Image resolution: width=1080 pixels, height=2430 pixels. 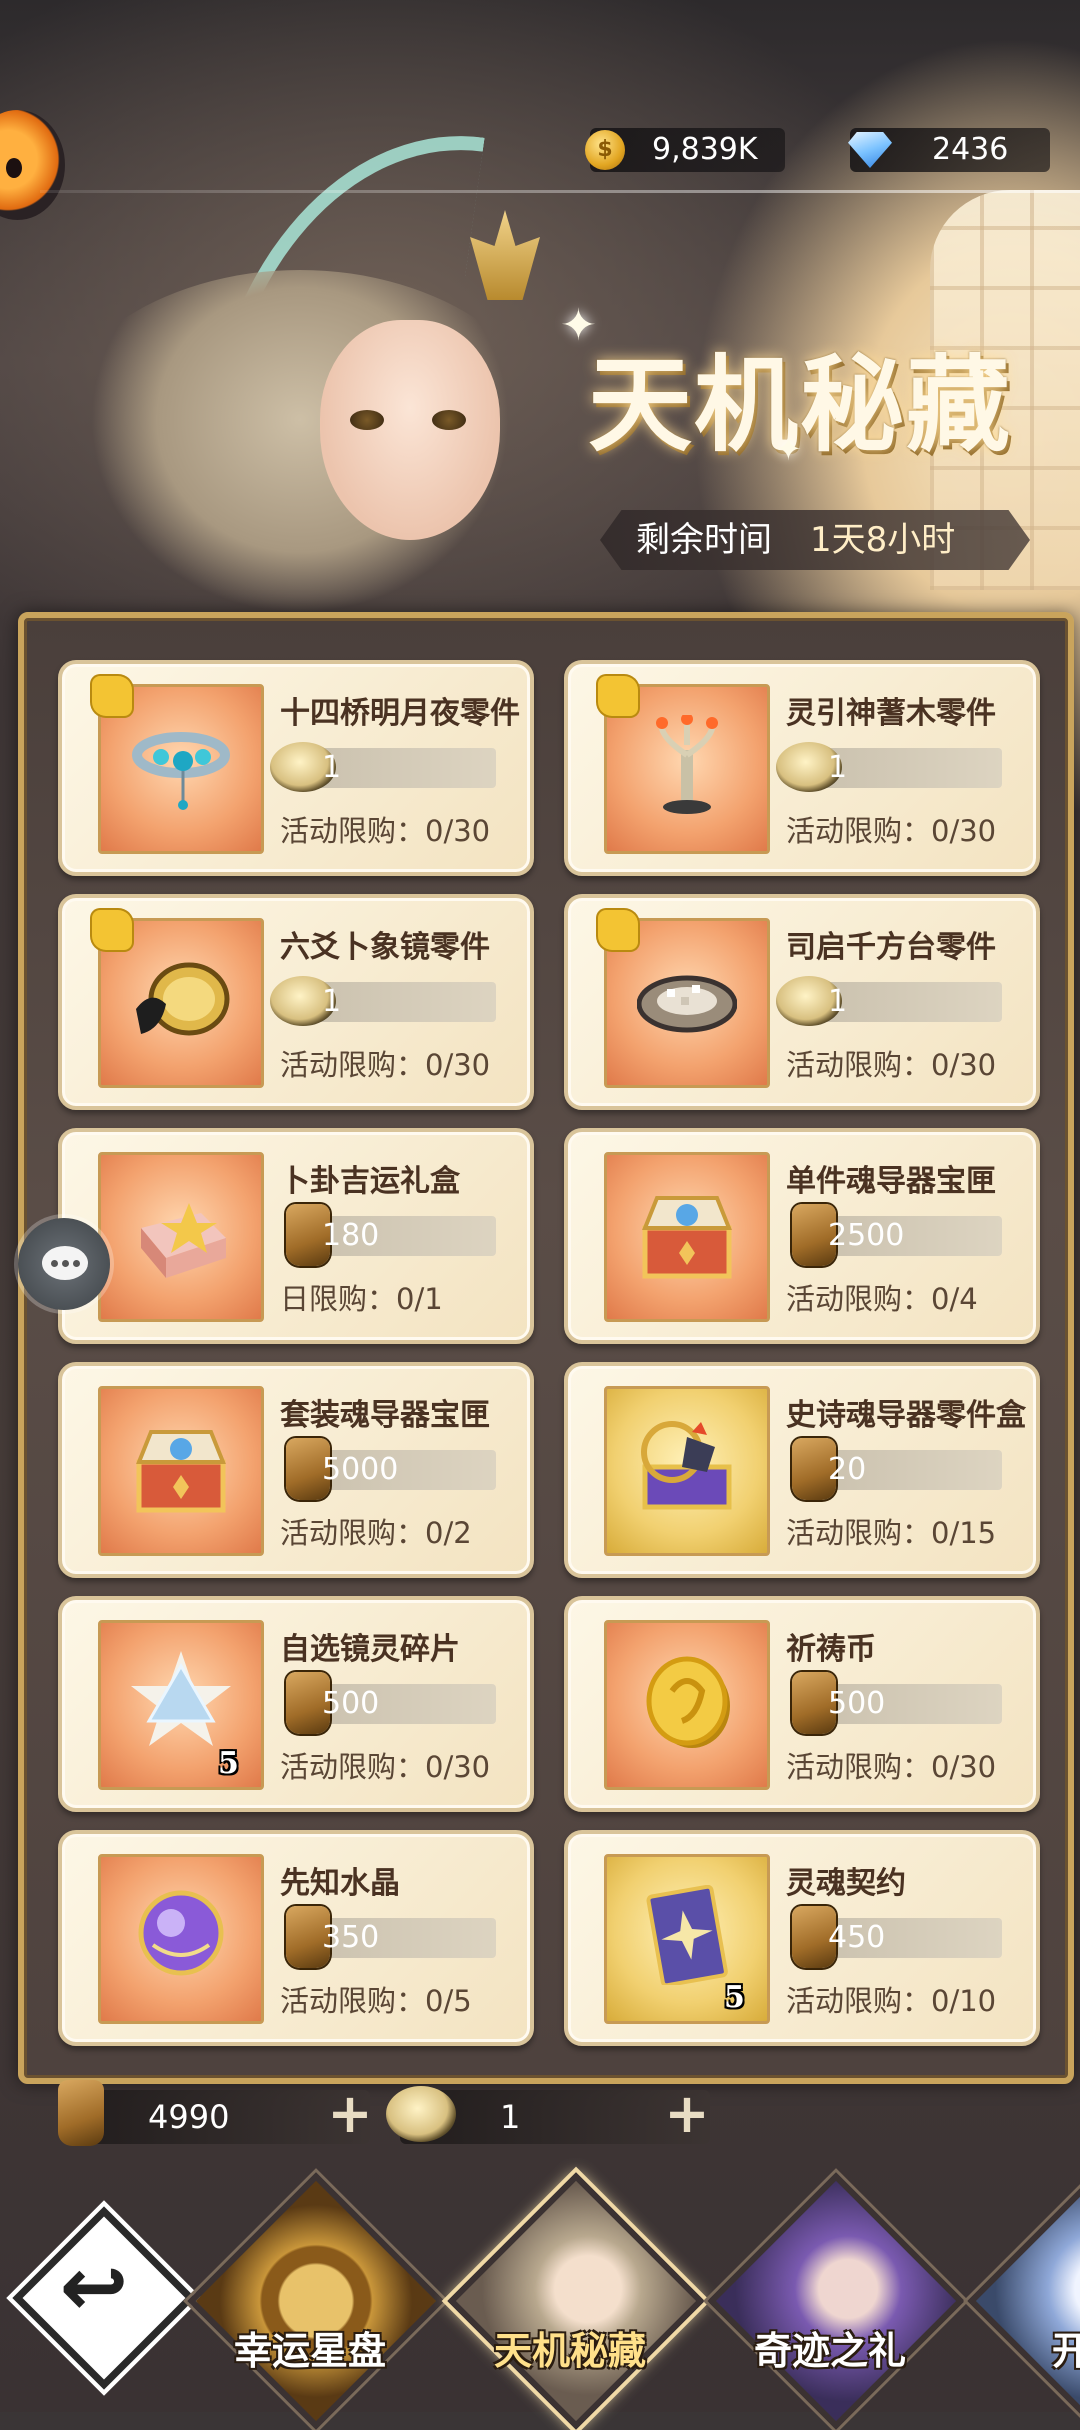 I want to click on event-tab: 开服, so click(x=1023, y=2295).